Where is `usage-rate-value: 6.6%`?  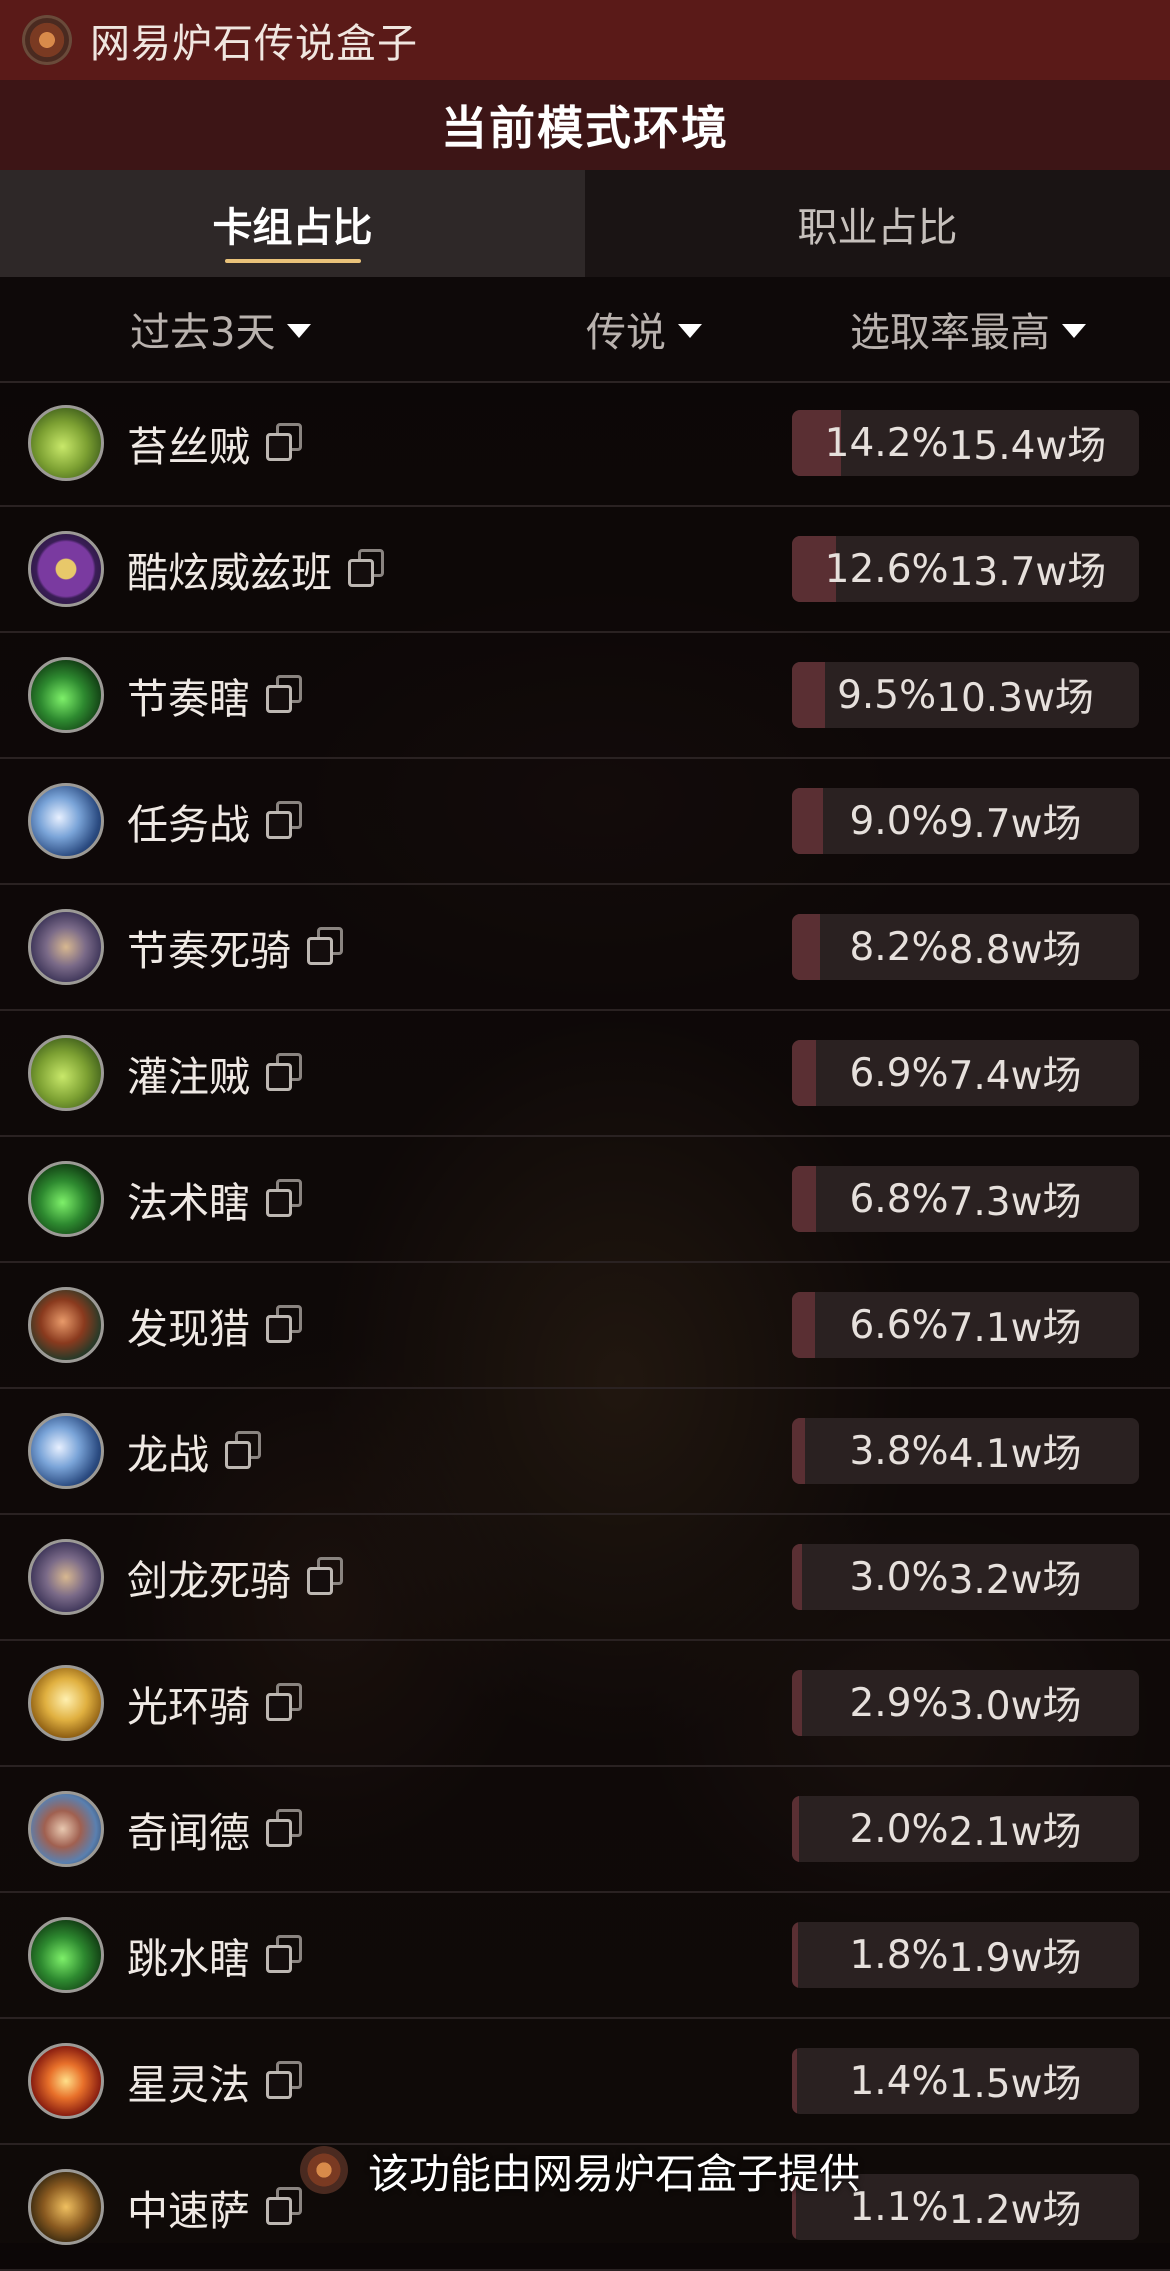 usage-rate-value: 6.6% is located at coordinates (899, 1325).